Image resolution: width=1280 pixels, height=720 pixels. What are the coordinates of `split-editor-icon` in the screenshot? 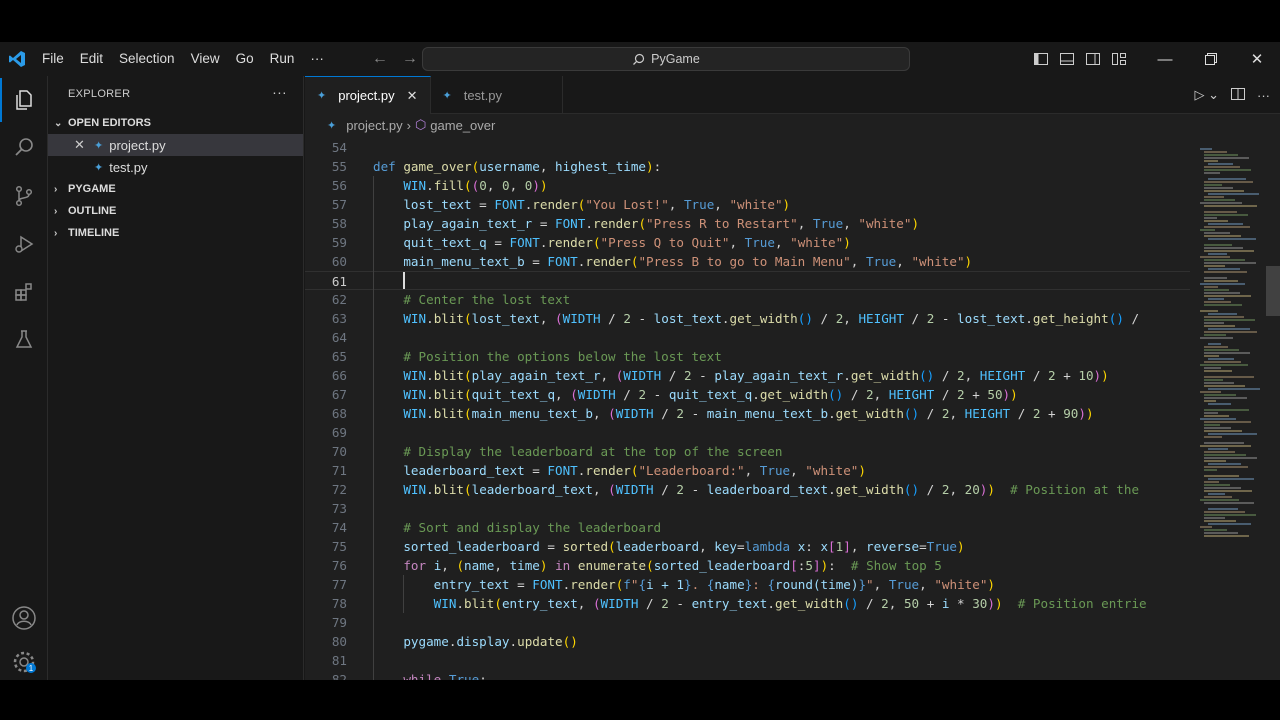 It's located at (1238, 95).